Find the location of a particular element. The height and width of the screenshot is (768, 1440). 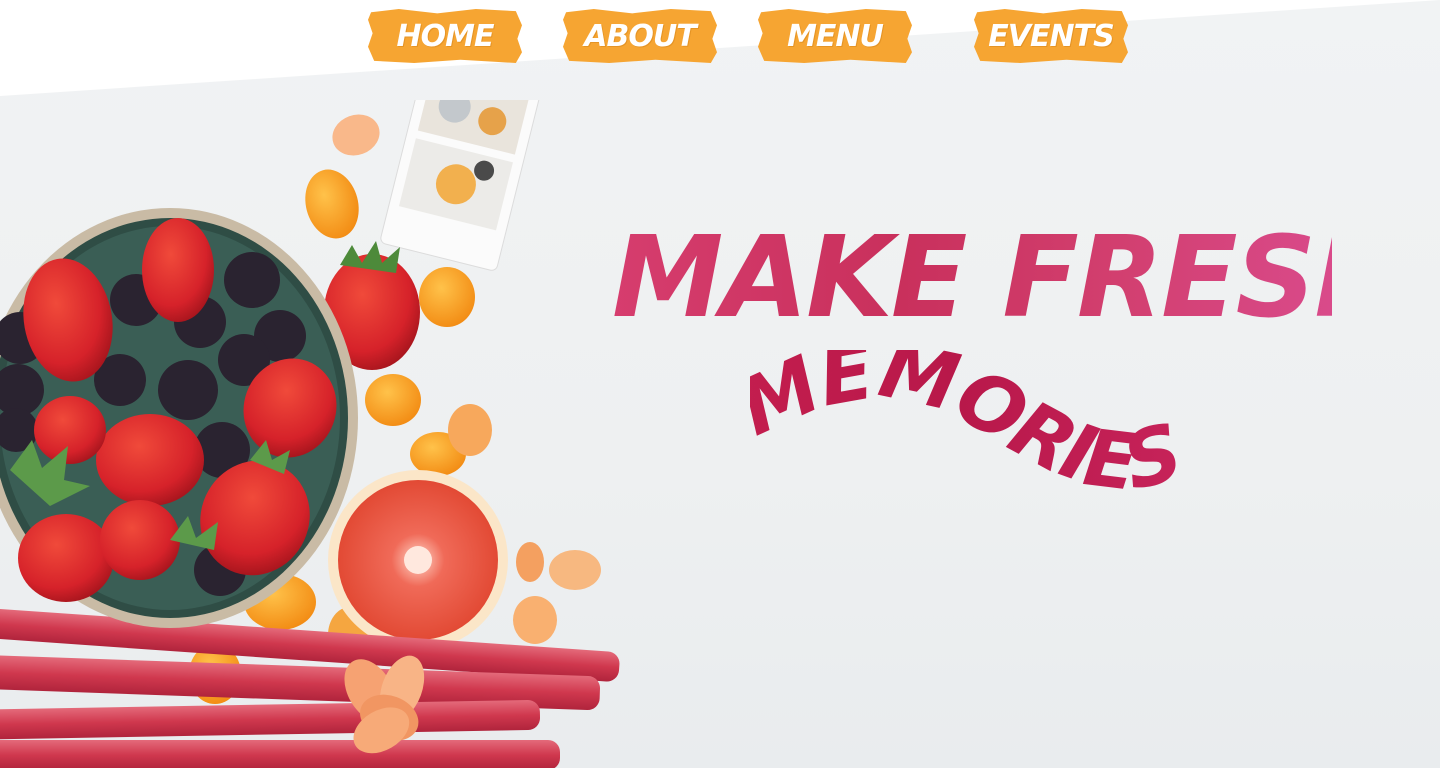

nav-about-label: ABOUT is located at coordinates (640, 36).